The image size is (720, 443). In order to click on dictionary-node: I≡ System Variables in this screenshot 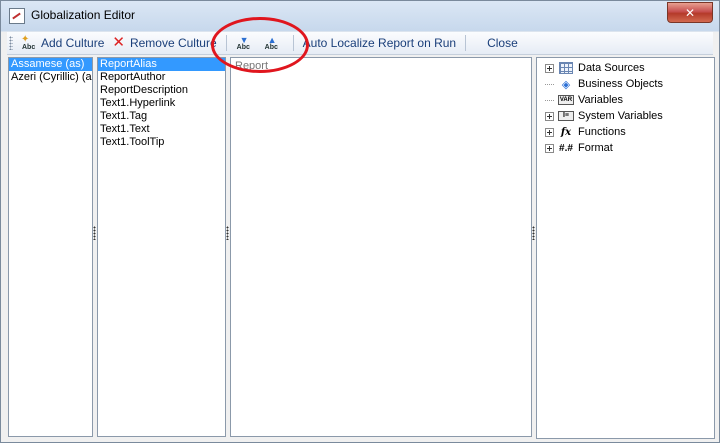, I will do `click(625, 116)`.